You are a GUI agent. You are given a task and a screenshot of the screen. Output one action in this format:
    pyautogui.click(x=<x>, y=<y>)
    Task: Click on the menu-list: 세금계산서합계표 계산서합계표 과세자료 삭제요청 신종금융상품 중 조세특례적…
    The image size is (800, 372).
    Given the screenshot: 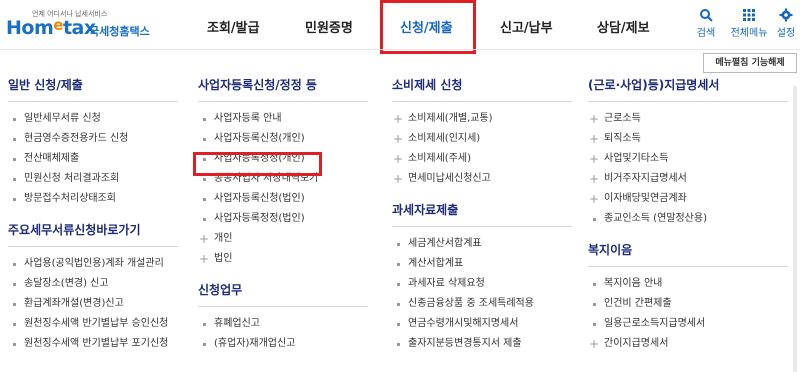 What is the action you would take?
    pyautogui.click(x=482, y=294)
    